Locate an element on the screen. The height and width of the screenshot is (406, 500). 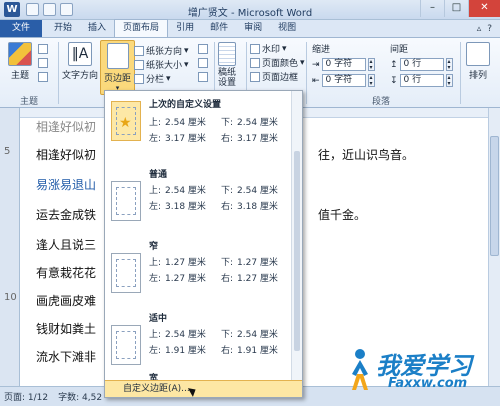
orientation-button: 纸张方向 ▾ is located at coordinates (161, 50).